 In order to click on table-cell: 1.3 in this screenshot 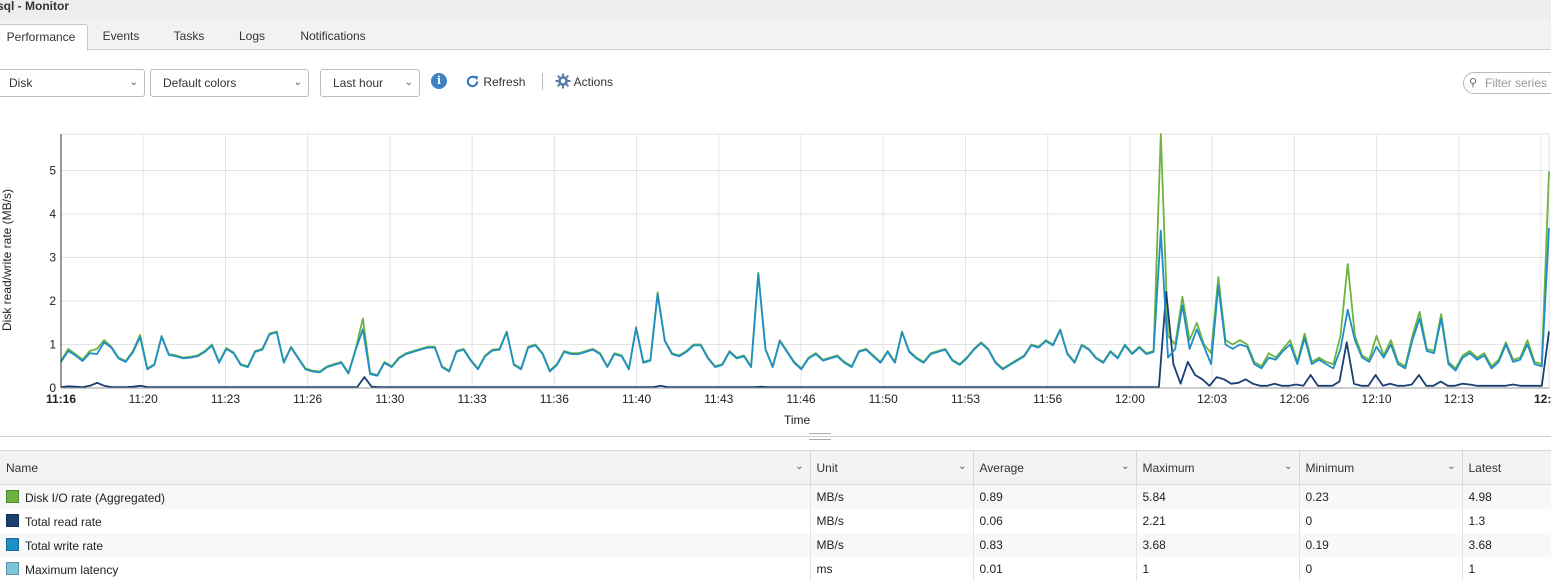, I will do `click(1506, 521)`.